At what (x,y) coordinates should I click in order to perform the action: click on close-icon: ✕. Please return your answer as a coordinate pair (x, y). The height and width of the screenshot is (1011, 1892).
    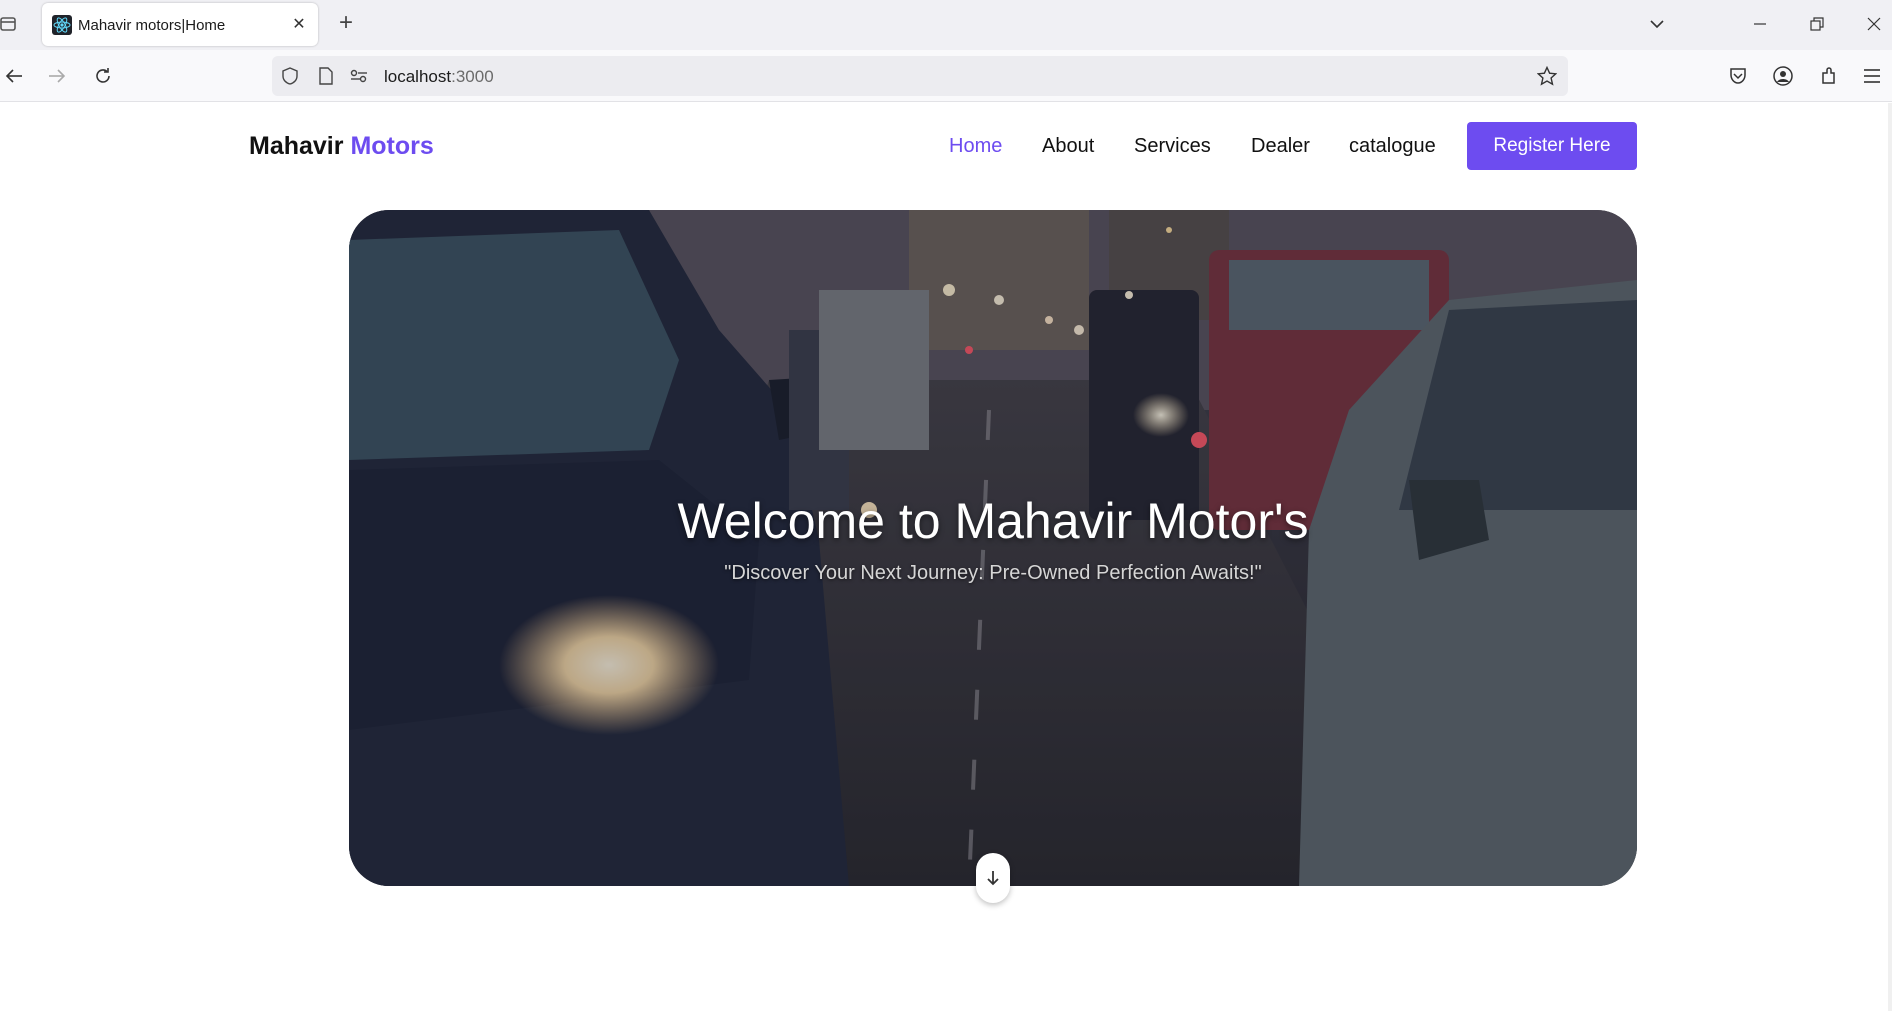
    Looking at the image, I should click on (299, 24).